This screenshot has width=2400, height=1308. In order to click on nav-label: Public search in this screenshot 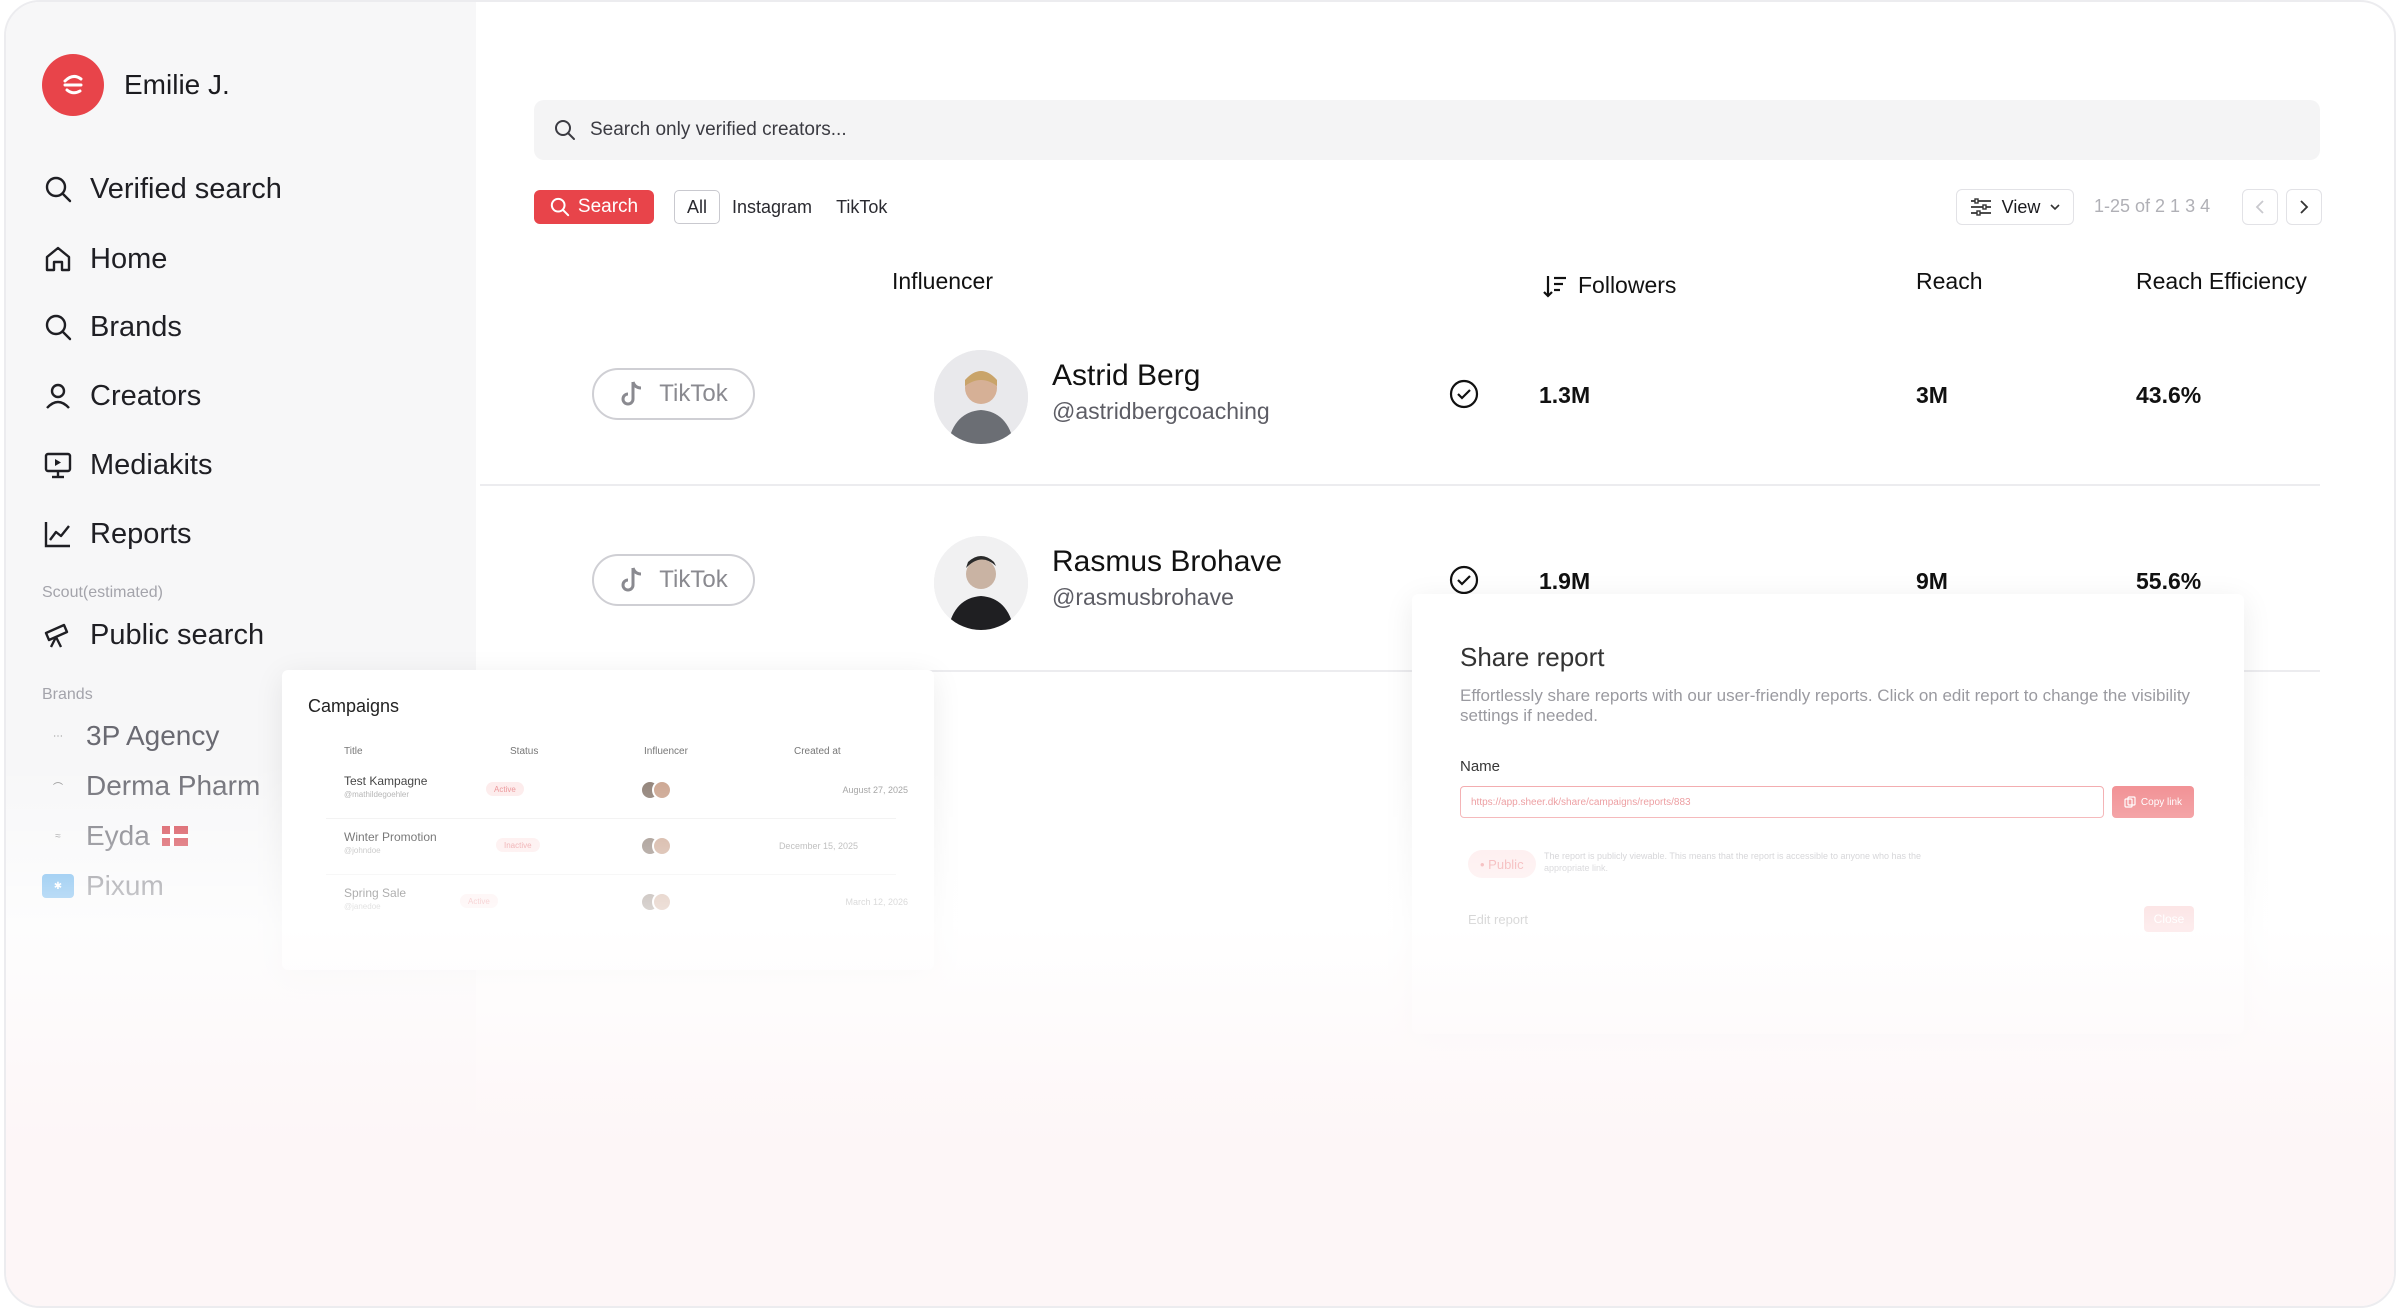, I will do `click(177, 634)`.